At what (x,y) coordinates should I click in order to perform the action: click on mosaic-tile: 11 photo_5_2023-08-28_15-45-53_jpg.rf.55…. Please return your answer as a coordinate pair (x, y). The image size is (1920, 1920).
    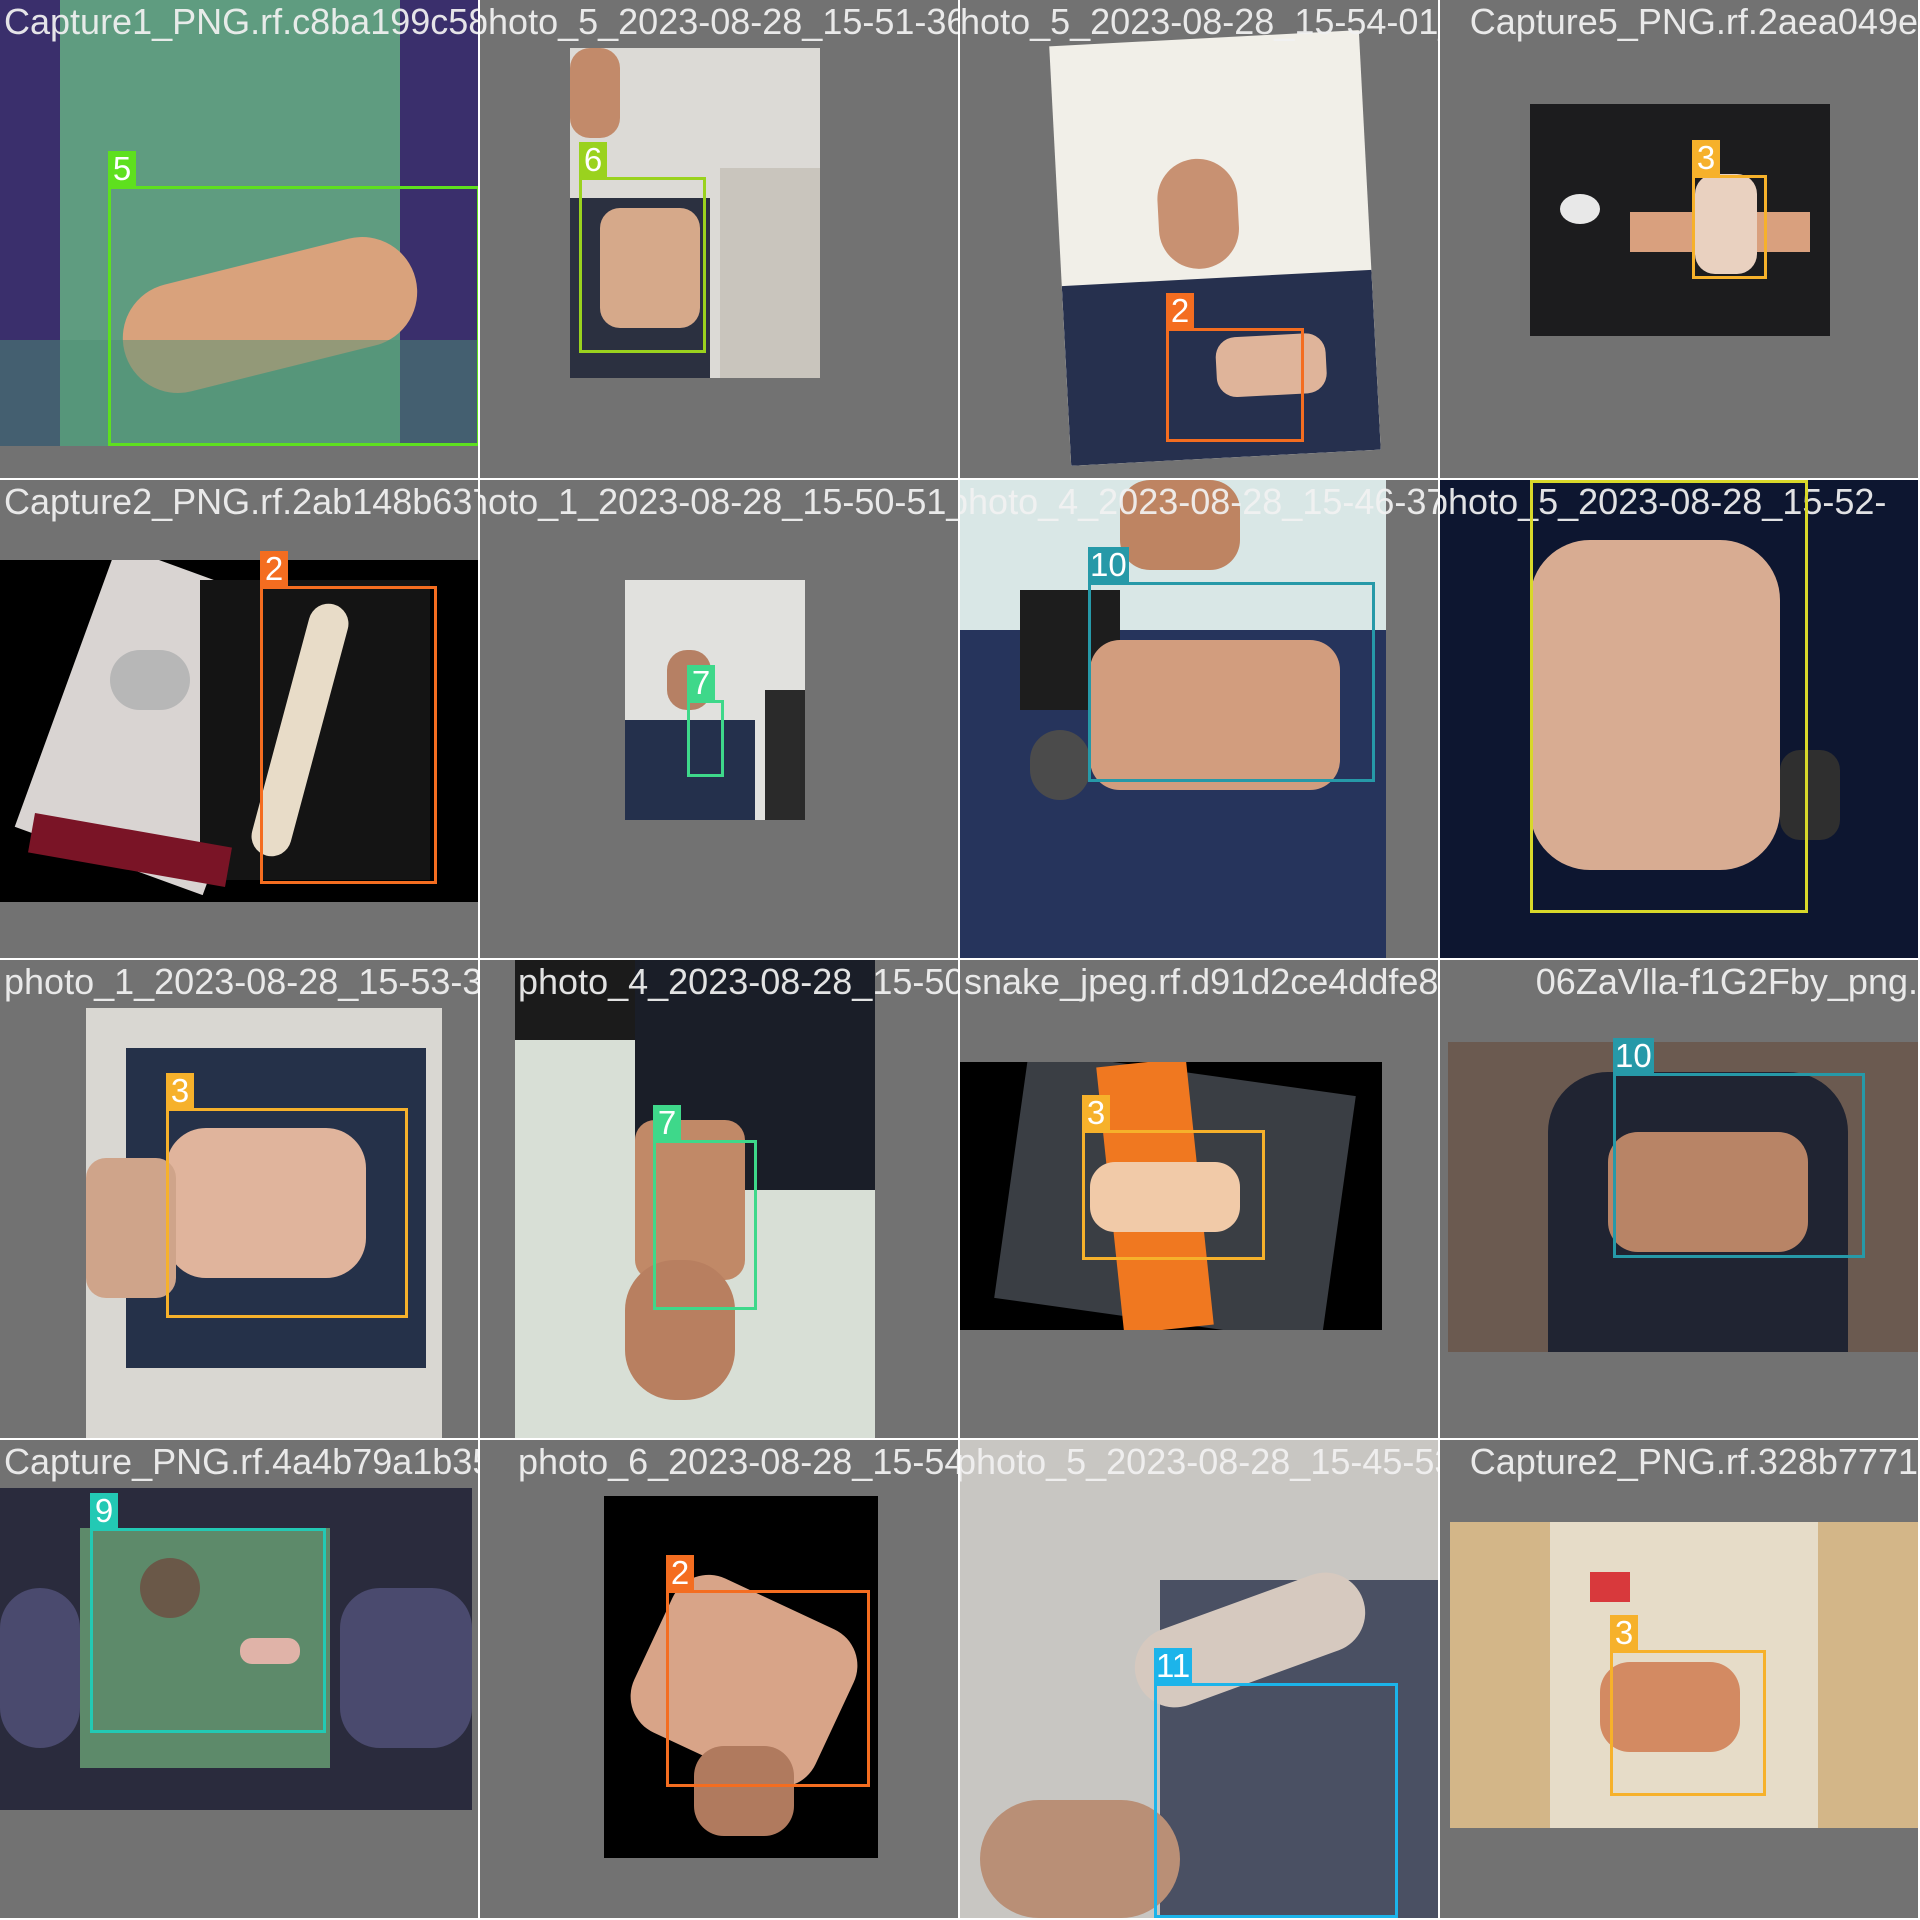
    Looking at the image, I should click on (1199, 1679).